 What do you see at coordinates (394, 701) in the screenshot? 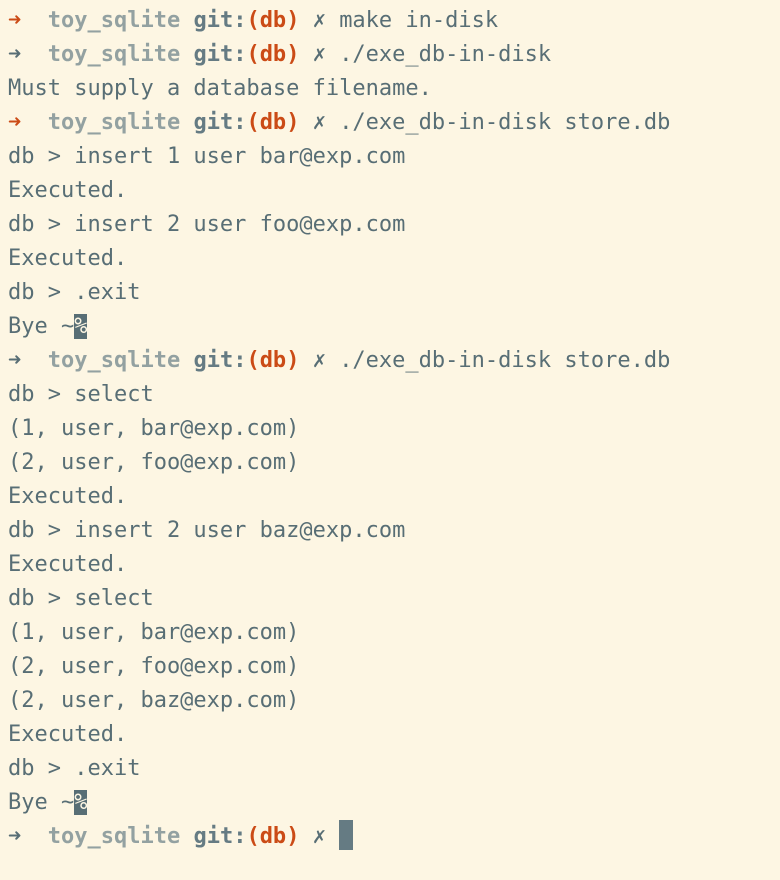
I see `output-line: (2, user, baz@exp.com)` at bounding box center [394, 701].